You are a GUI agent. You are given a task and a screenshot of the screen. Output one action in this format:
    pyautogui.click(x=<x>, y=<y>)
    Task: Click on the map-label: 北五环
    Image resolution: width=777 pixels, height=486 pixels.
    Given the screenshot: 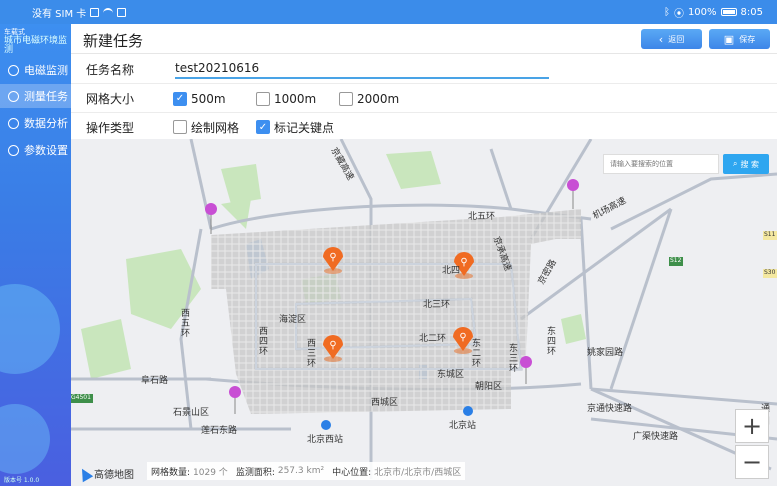 What is the action you would take?
    pyautogui.click(x=482, y=217)
    